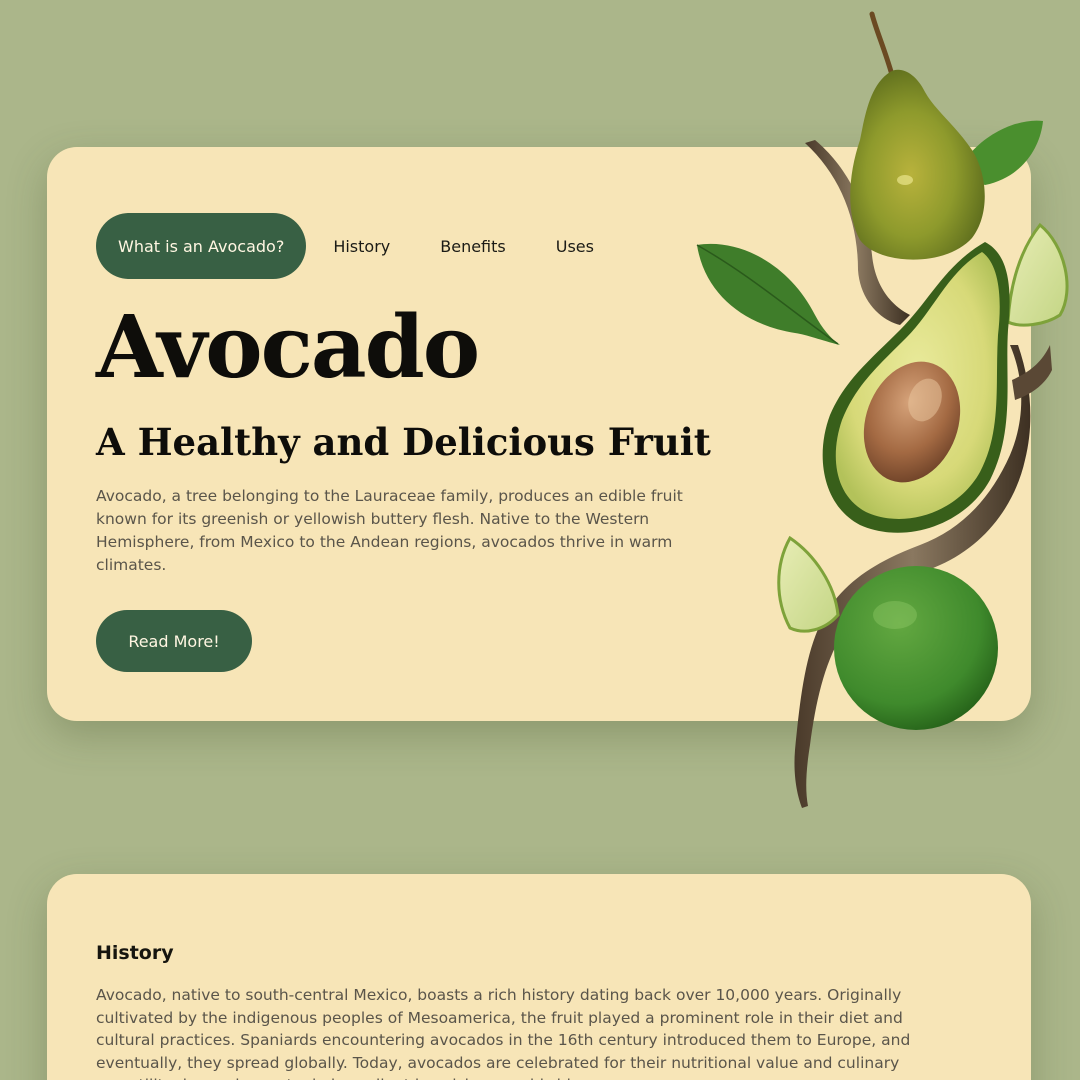 The image size is (1080, 1080). Describe the element at coordinates (1037, 274) in the screenshot. I see `lime-wedge-image` at that location.